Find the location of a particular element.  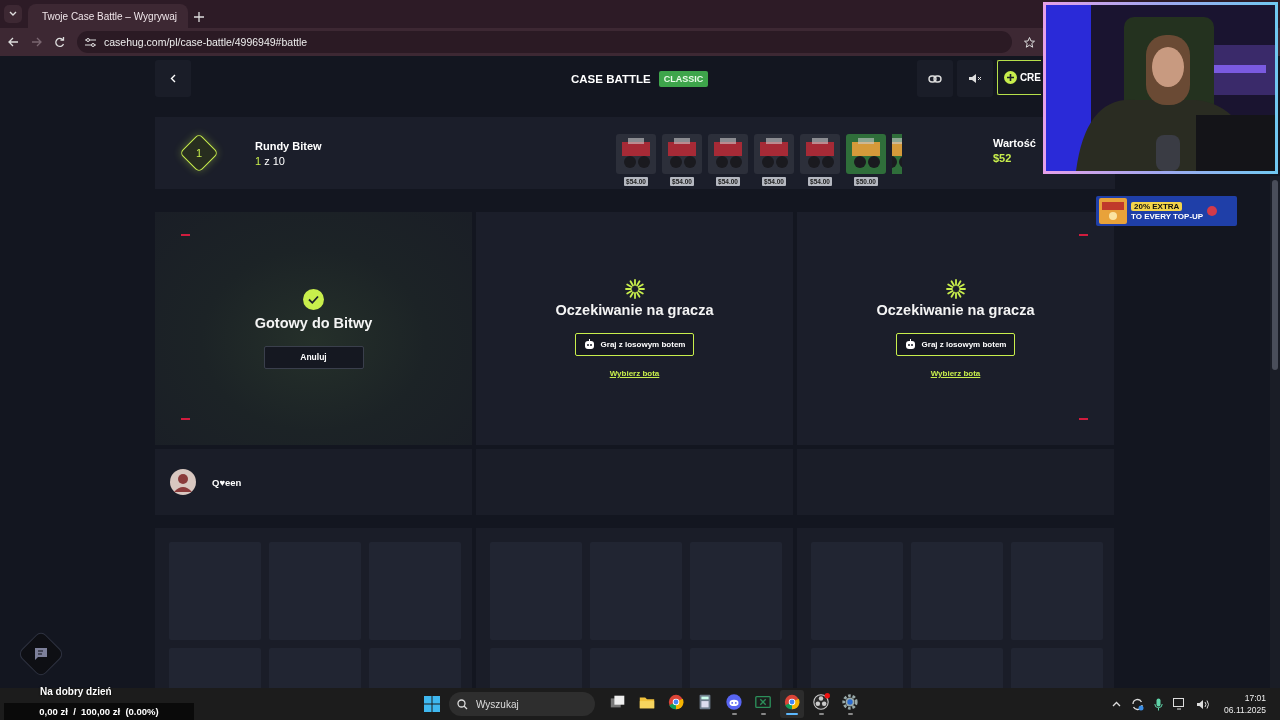

promo-subline: TO EVERY TOP-UP is located at coordinates (1167, 216).